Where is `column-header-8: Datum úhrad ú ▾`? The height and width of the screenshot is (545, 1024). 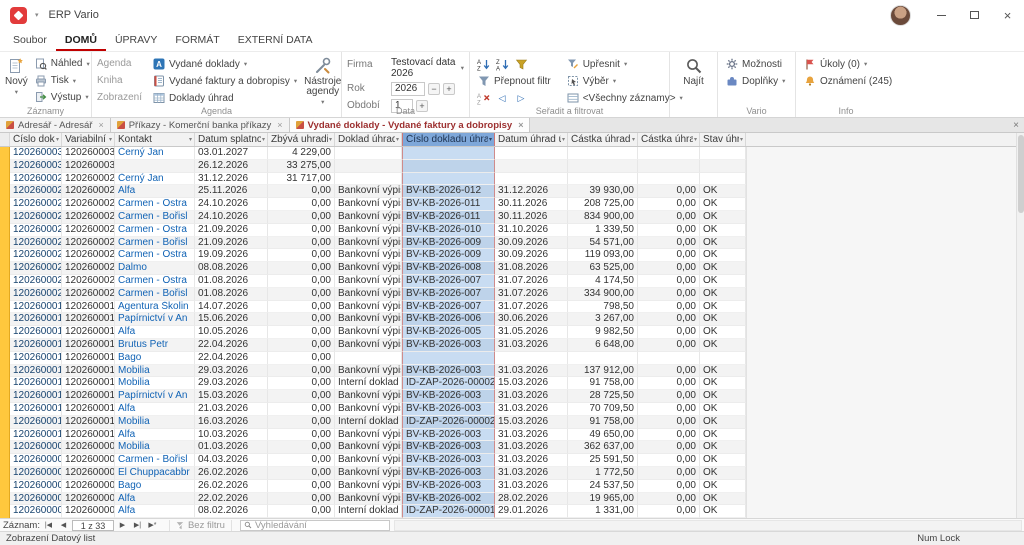
column-header-8: Datum úhrad ú ▾ is located at coordinates (531, 139).